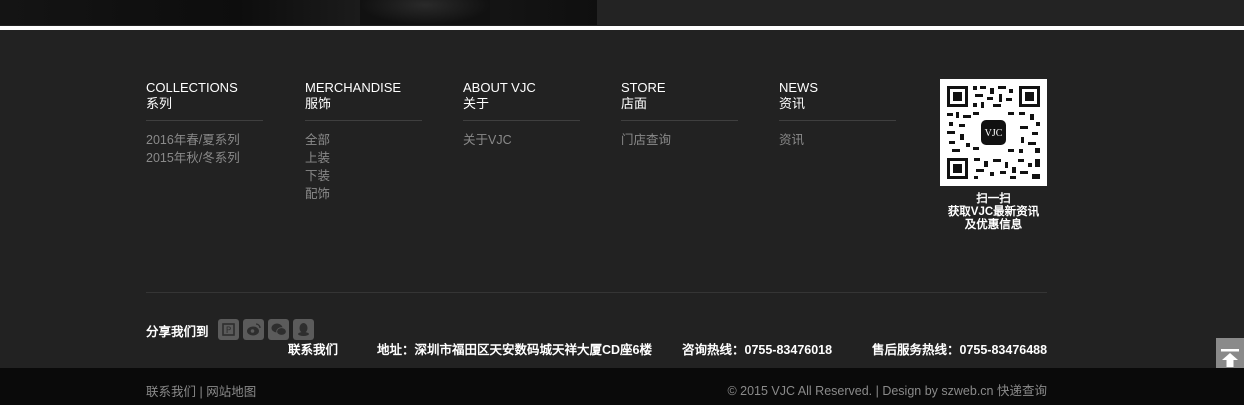 The width and height of the screenshot is (1244, 405). What do you see at coordinates (298, 12) in the screenshot?
I see `hero-image` at bounding box center [298, 12].